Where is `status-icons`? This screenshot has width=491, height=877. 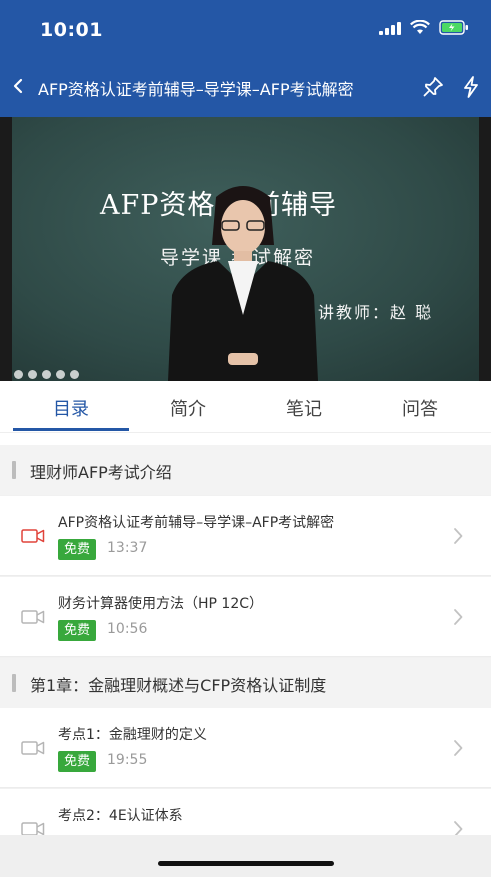 status-icons is located at coordinates (424, 27).